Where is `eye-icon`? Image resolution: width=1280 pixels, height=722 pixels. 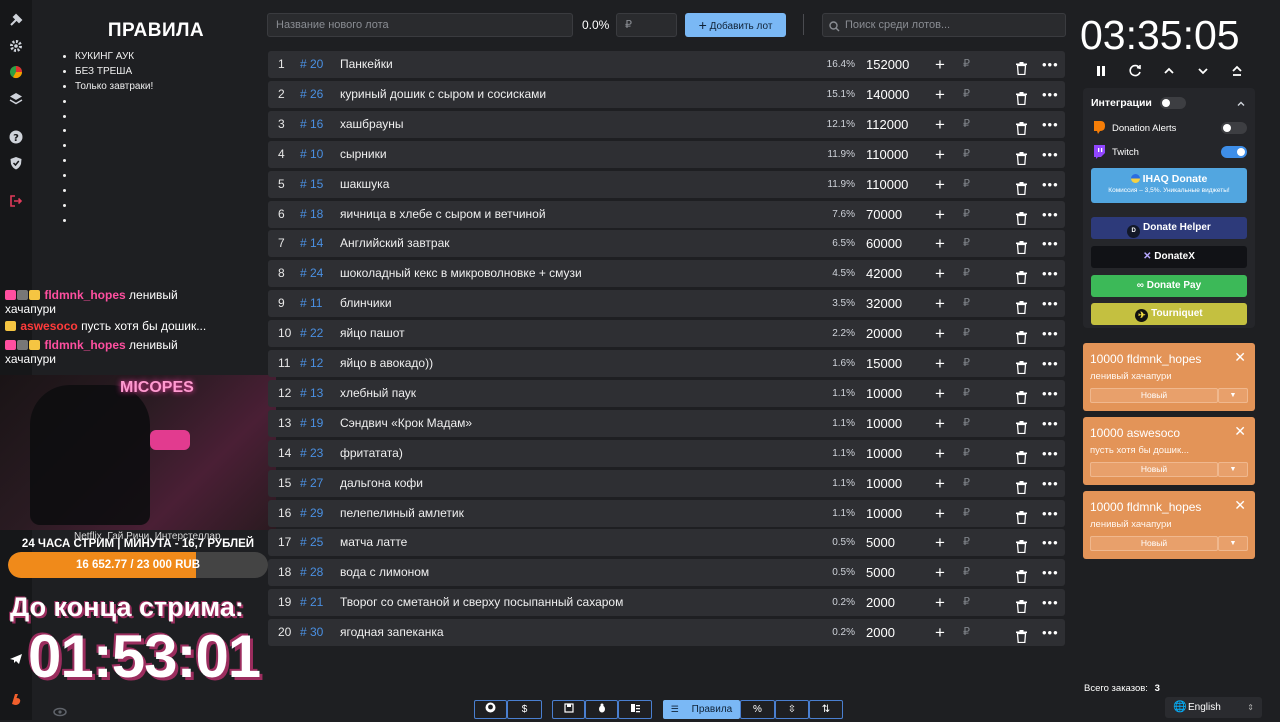
eye-icon is located at coordinates (60, 713).